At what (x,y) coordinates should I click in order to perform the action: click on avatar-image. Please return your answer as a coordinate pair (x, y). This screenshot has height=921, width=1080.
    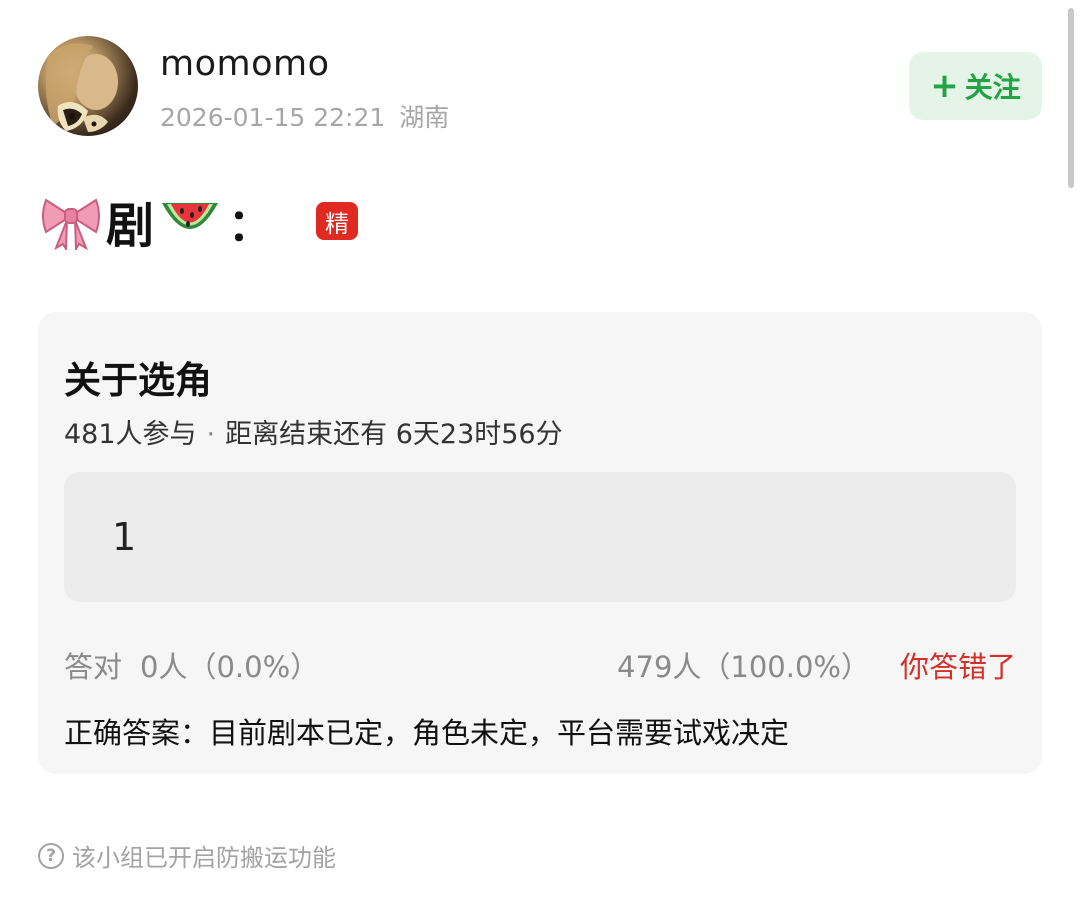
    Looking at the image, I should click on (81, 87).